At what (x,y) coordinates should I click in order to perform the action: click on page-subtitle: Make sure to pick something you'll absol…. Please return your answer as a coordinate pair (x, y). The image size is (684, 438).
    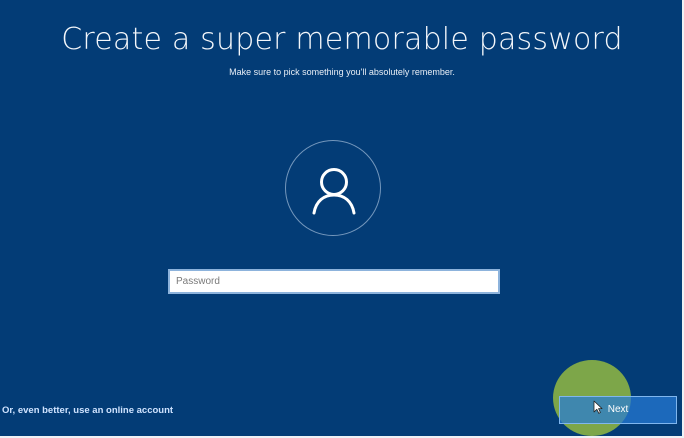
    Looking at the image, I should click on (342, 72).